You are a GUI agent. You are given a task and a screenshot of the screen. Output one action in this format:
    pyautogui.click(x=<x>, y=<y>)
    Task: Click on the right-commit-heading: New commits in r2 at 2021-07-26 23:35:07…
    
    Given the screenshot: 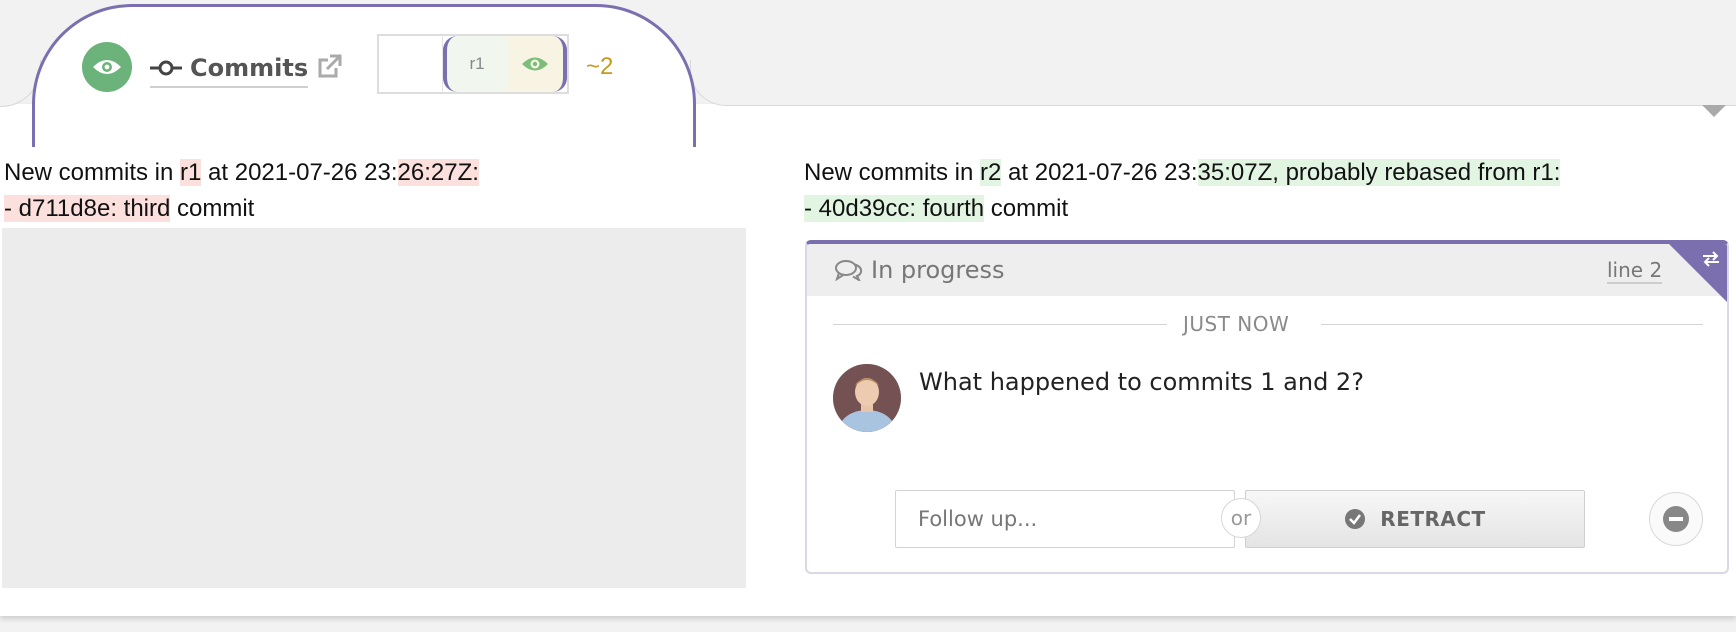 What is the action you would take?
    pyautogui.click(x=1182, y=173)
    